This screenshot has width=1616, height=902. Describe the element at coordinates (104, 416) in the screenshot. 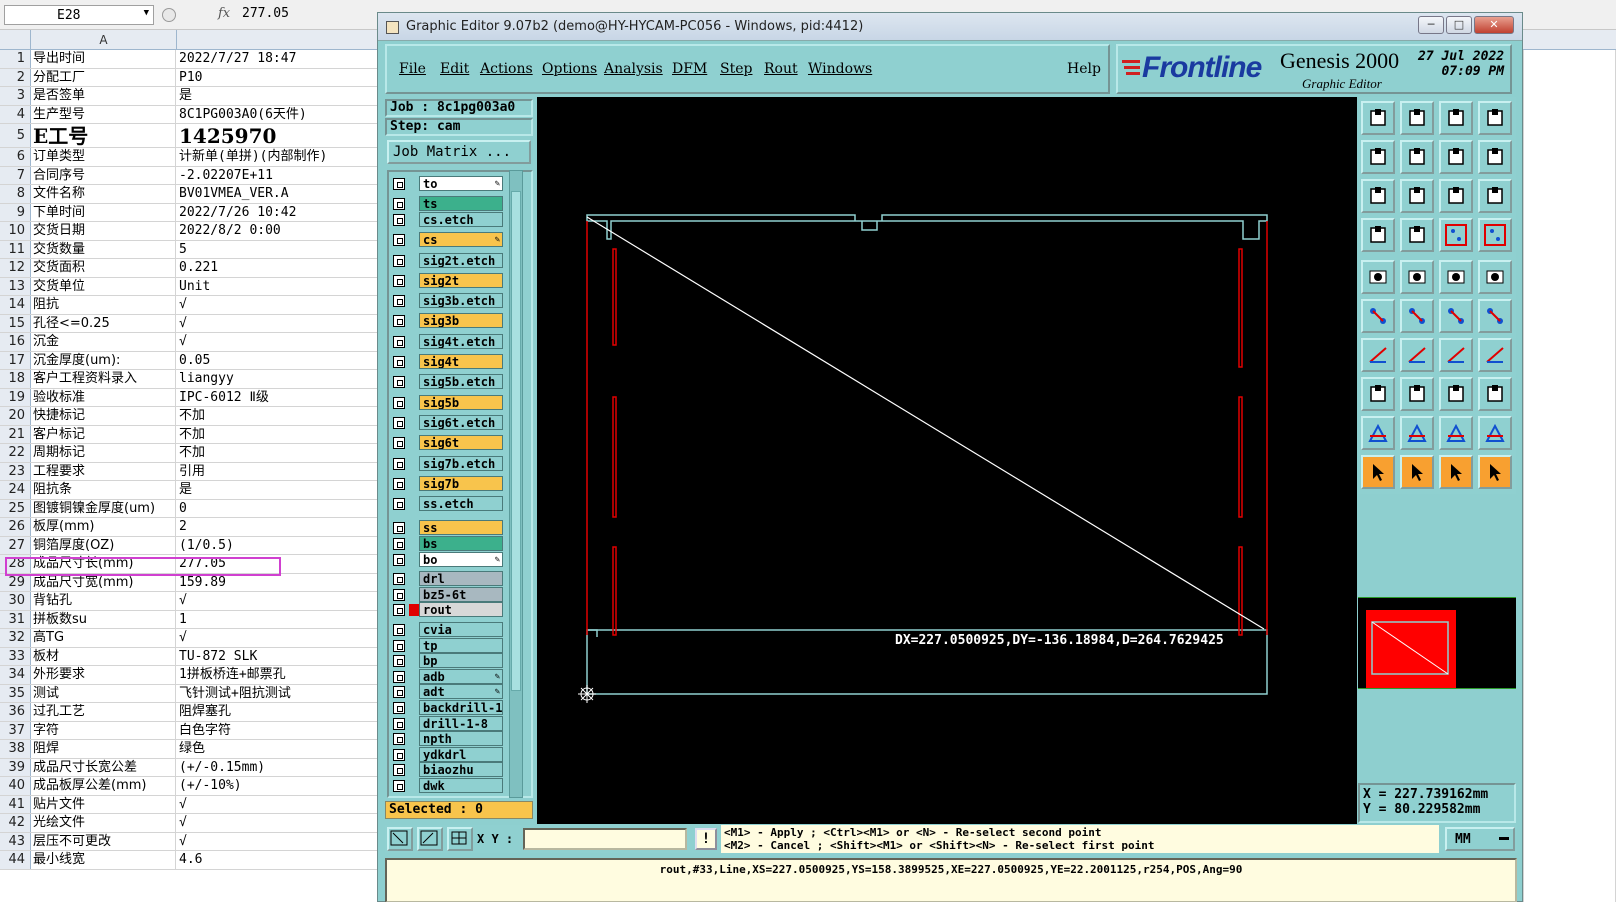

I see `cell-a: 快捷标记` at that location.